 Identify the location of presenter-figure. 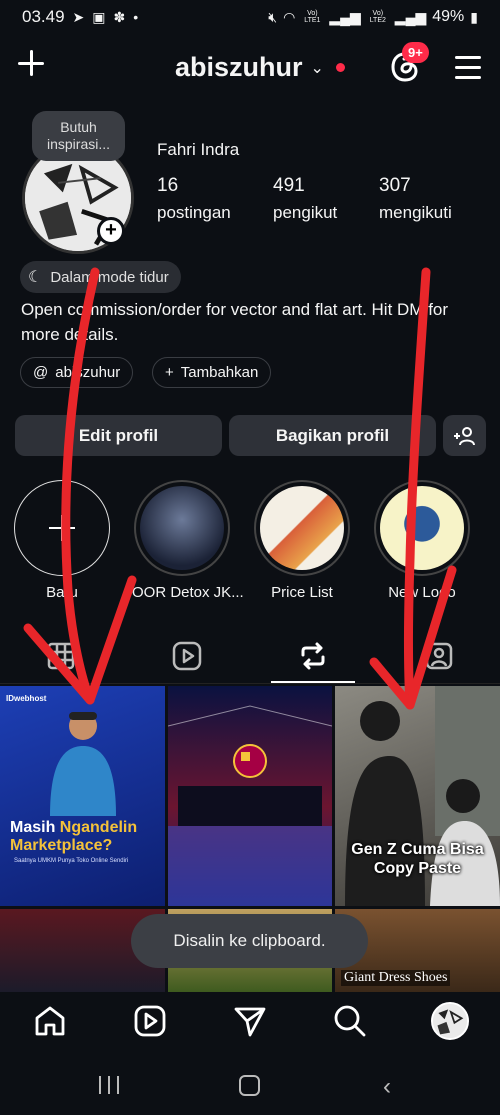
(83, 764).